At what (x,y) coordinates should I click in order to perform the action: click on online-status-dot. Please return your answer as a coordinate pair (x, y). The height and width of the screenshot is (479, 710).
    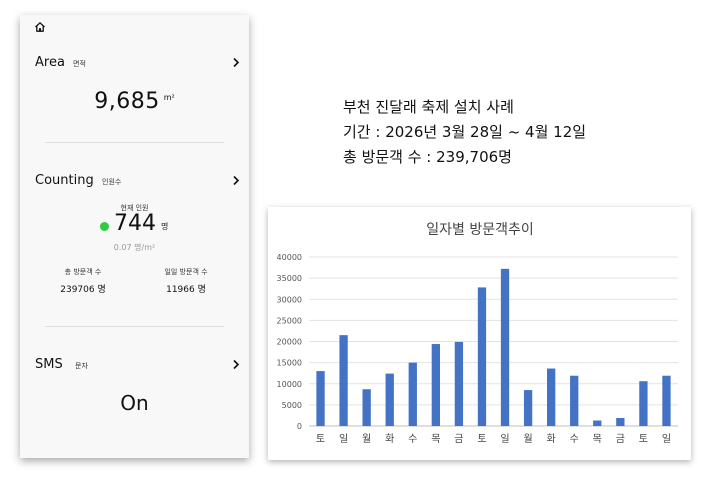
    Looking at the image, I should click on (104, 226).